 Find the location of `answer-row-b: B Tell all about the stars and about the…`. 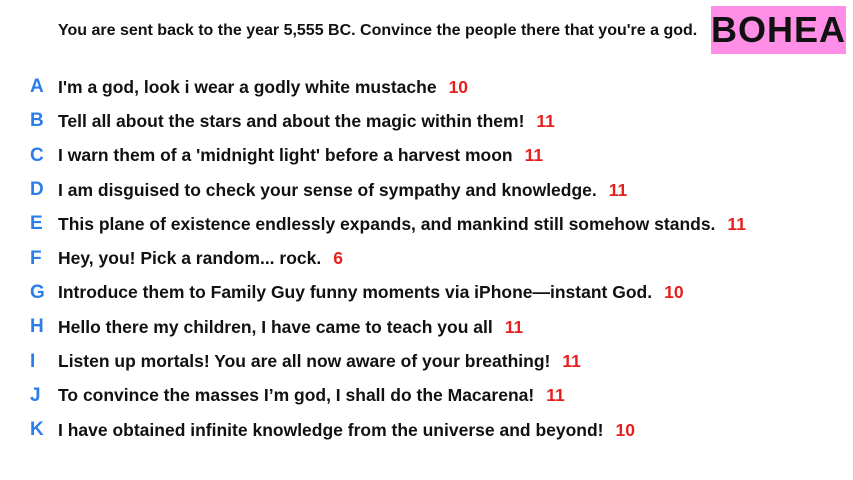

answer-row-b: B Tell all about the stars and about the… is located at coordinates (426, 121).